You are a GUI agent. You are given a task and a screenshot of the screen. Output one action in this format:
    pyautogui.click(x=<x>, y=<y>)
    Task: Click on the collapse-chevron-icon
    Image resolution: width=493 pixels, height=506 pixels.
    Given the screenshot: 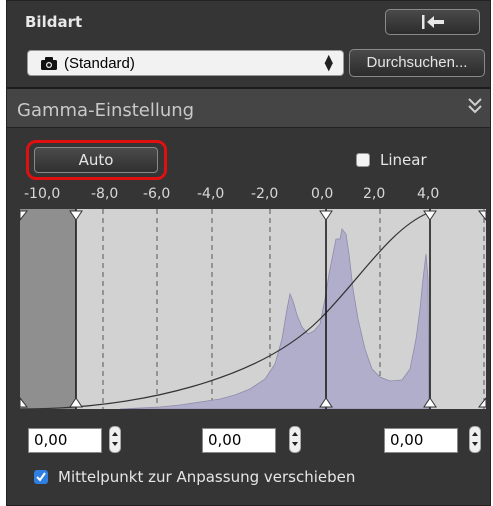 What is the action you would take?
    pyautogui.click(x=475, y=106)
    